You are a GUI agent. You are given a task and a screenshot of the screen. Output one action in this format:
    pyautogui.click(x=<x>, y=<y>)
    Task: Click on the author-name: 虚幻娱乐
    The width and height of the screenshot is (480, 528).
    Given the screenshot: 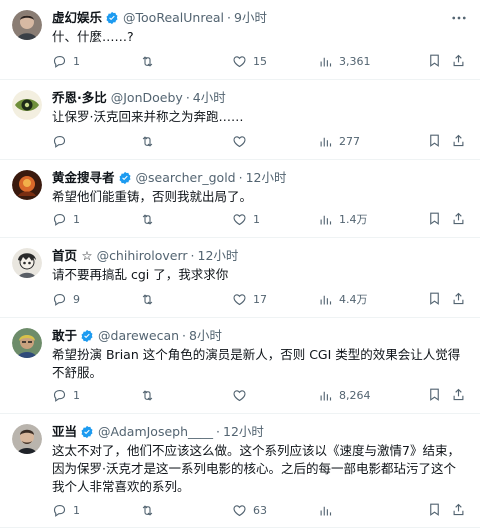 What is the action you would take?
    pyautogui.click(x=77, y=18)
    